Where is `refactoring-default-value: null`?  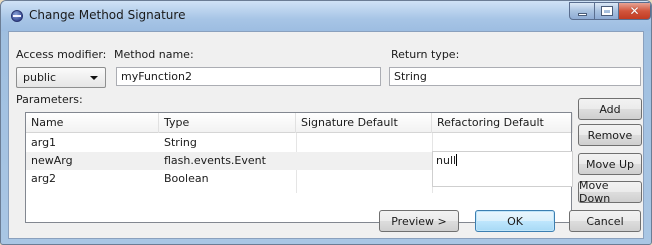 refactoring-default-value: null is located at coordinates (446, 160).